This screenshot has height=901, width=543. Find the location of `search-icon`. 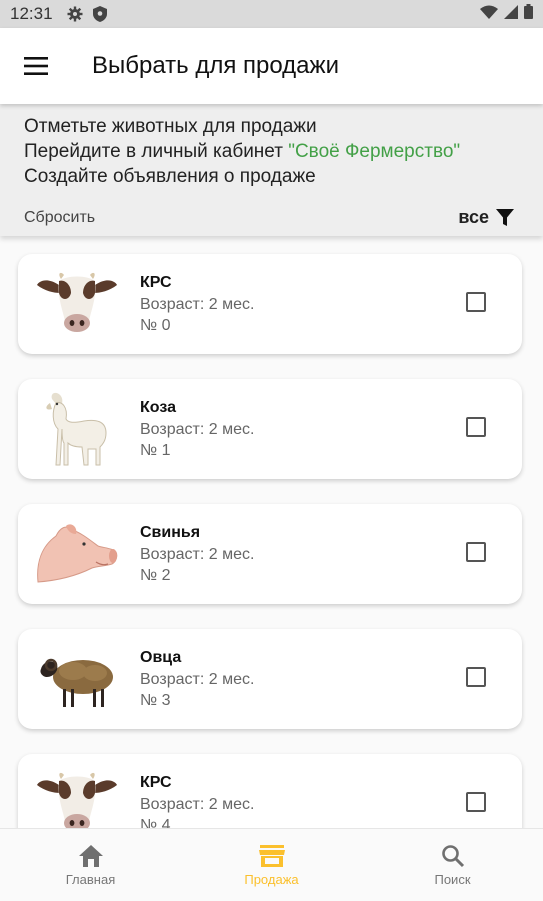

search-icon is located at coordinates (452, 855).